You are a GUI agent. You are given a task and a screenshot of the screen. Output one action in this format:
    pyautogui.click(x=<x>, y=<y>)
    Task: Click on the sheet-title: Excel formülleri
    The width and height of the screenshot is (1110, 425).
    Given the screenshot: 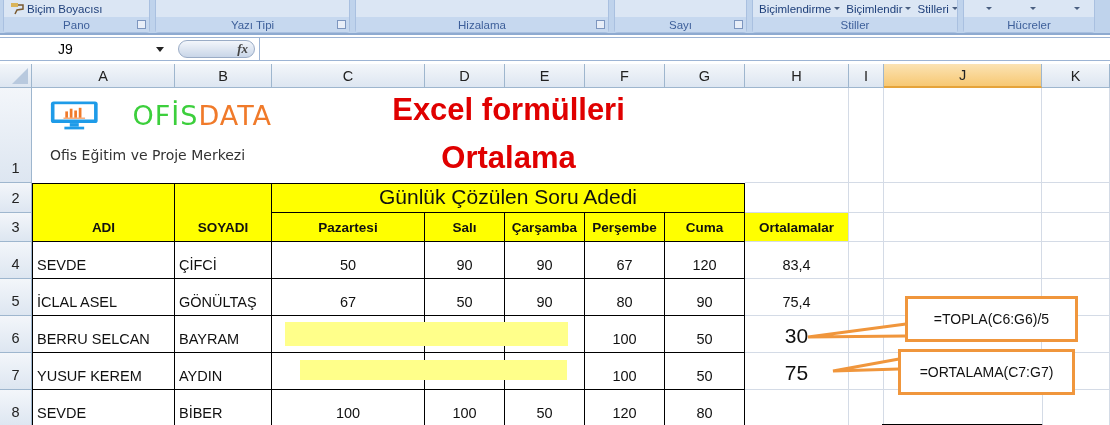 What is the action you would take?
    pyautogui.click(x=508, y=110)
    